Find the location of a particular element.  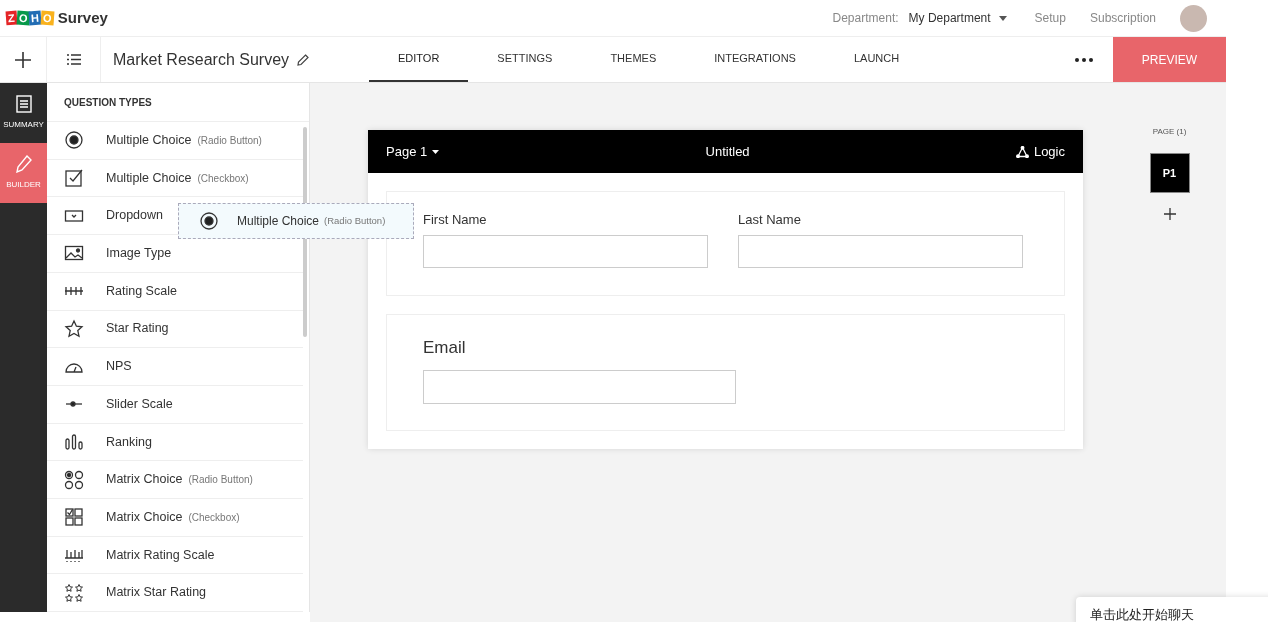

chat-text: 单击此处开始聊天 is located at coordinates (1142, 614).